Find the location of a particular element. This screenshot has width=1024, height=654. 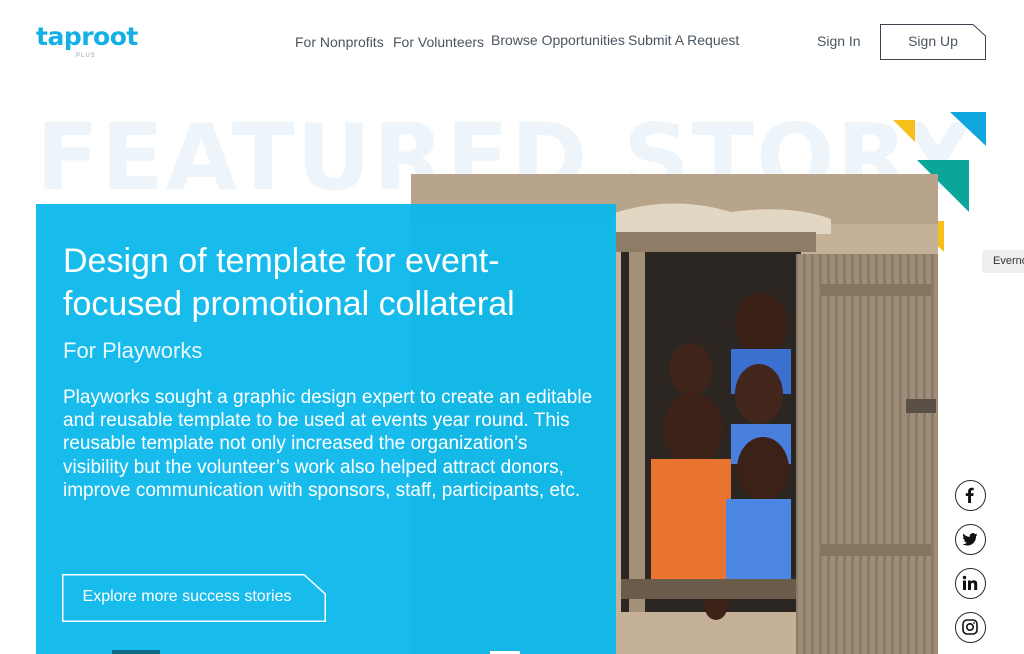

sign-in-link: Sign In is located at coordinates (839, 41).